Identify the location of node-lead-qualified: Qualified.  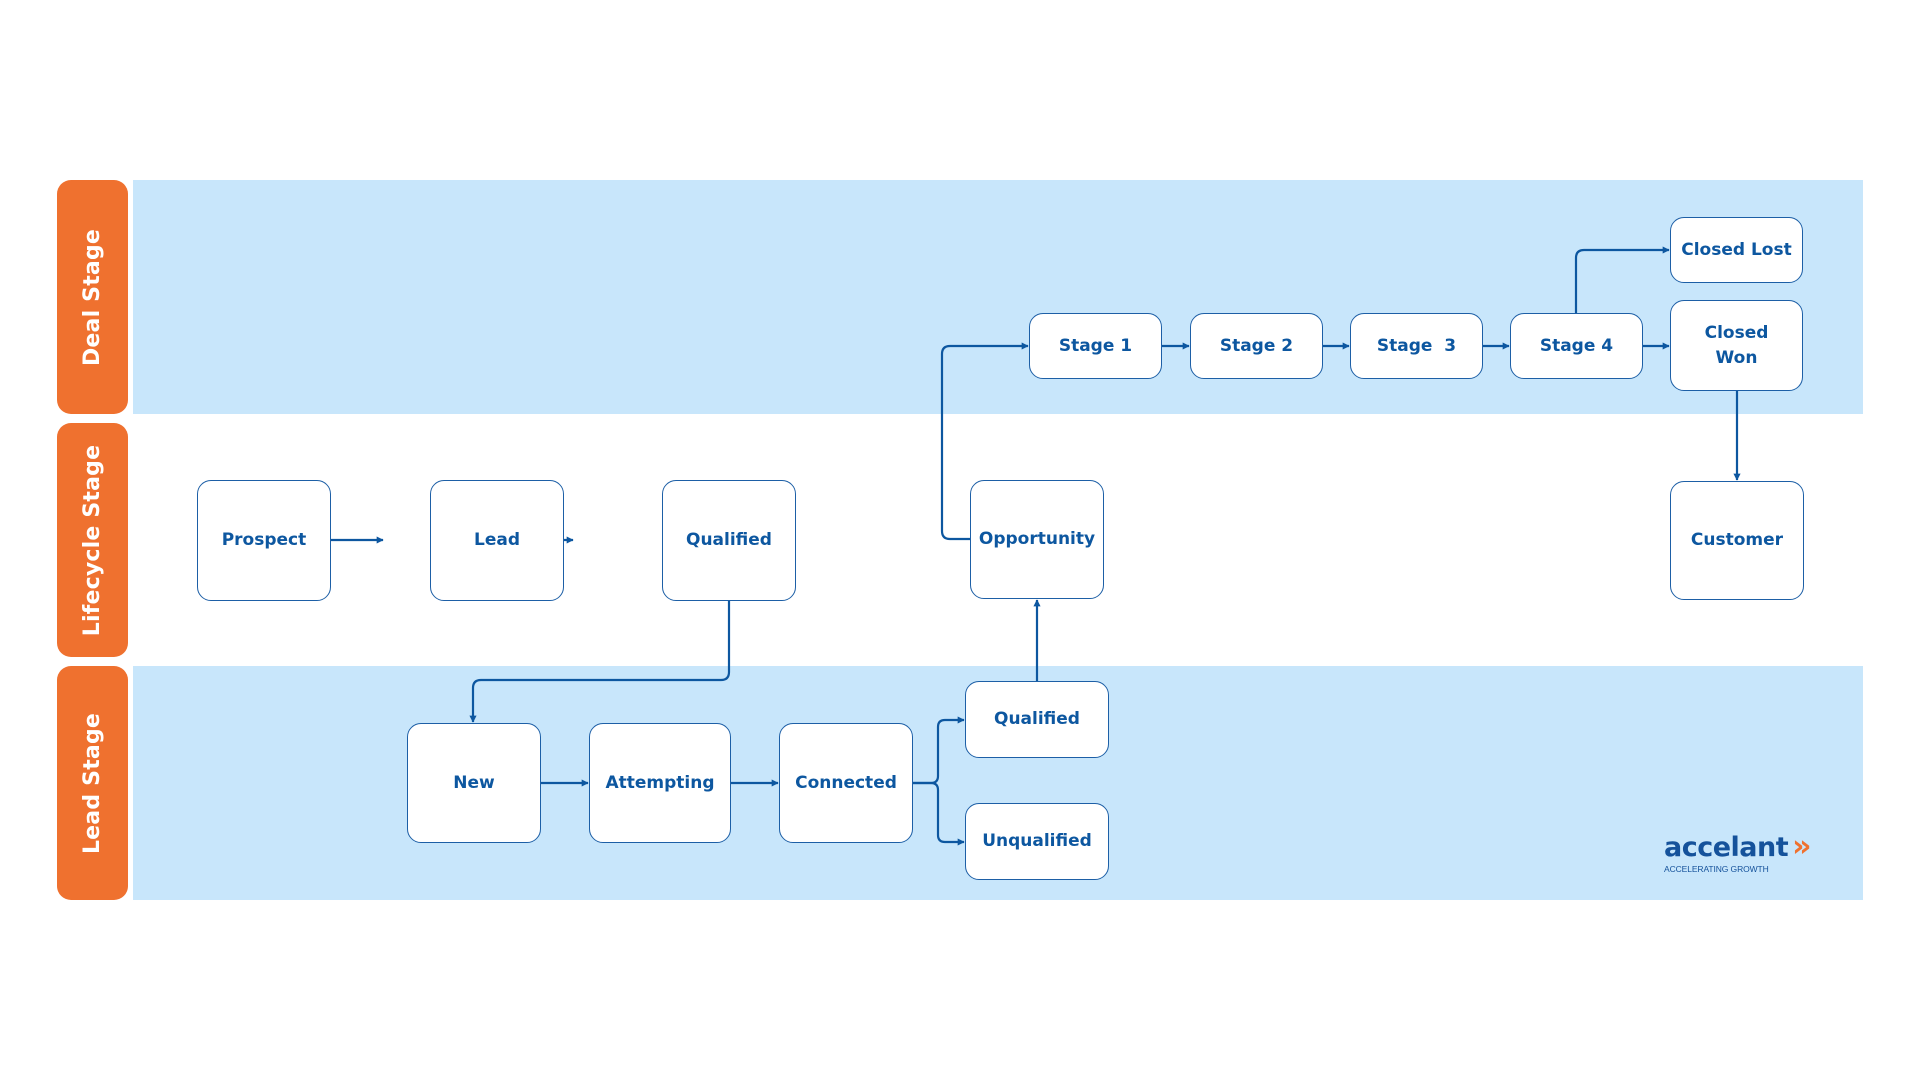
(1037, 719).